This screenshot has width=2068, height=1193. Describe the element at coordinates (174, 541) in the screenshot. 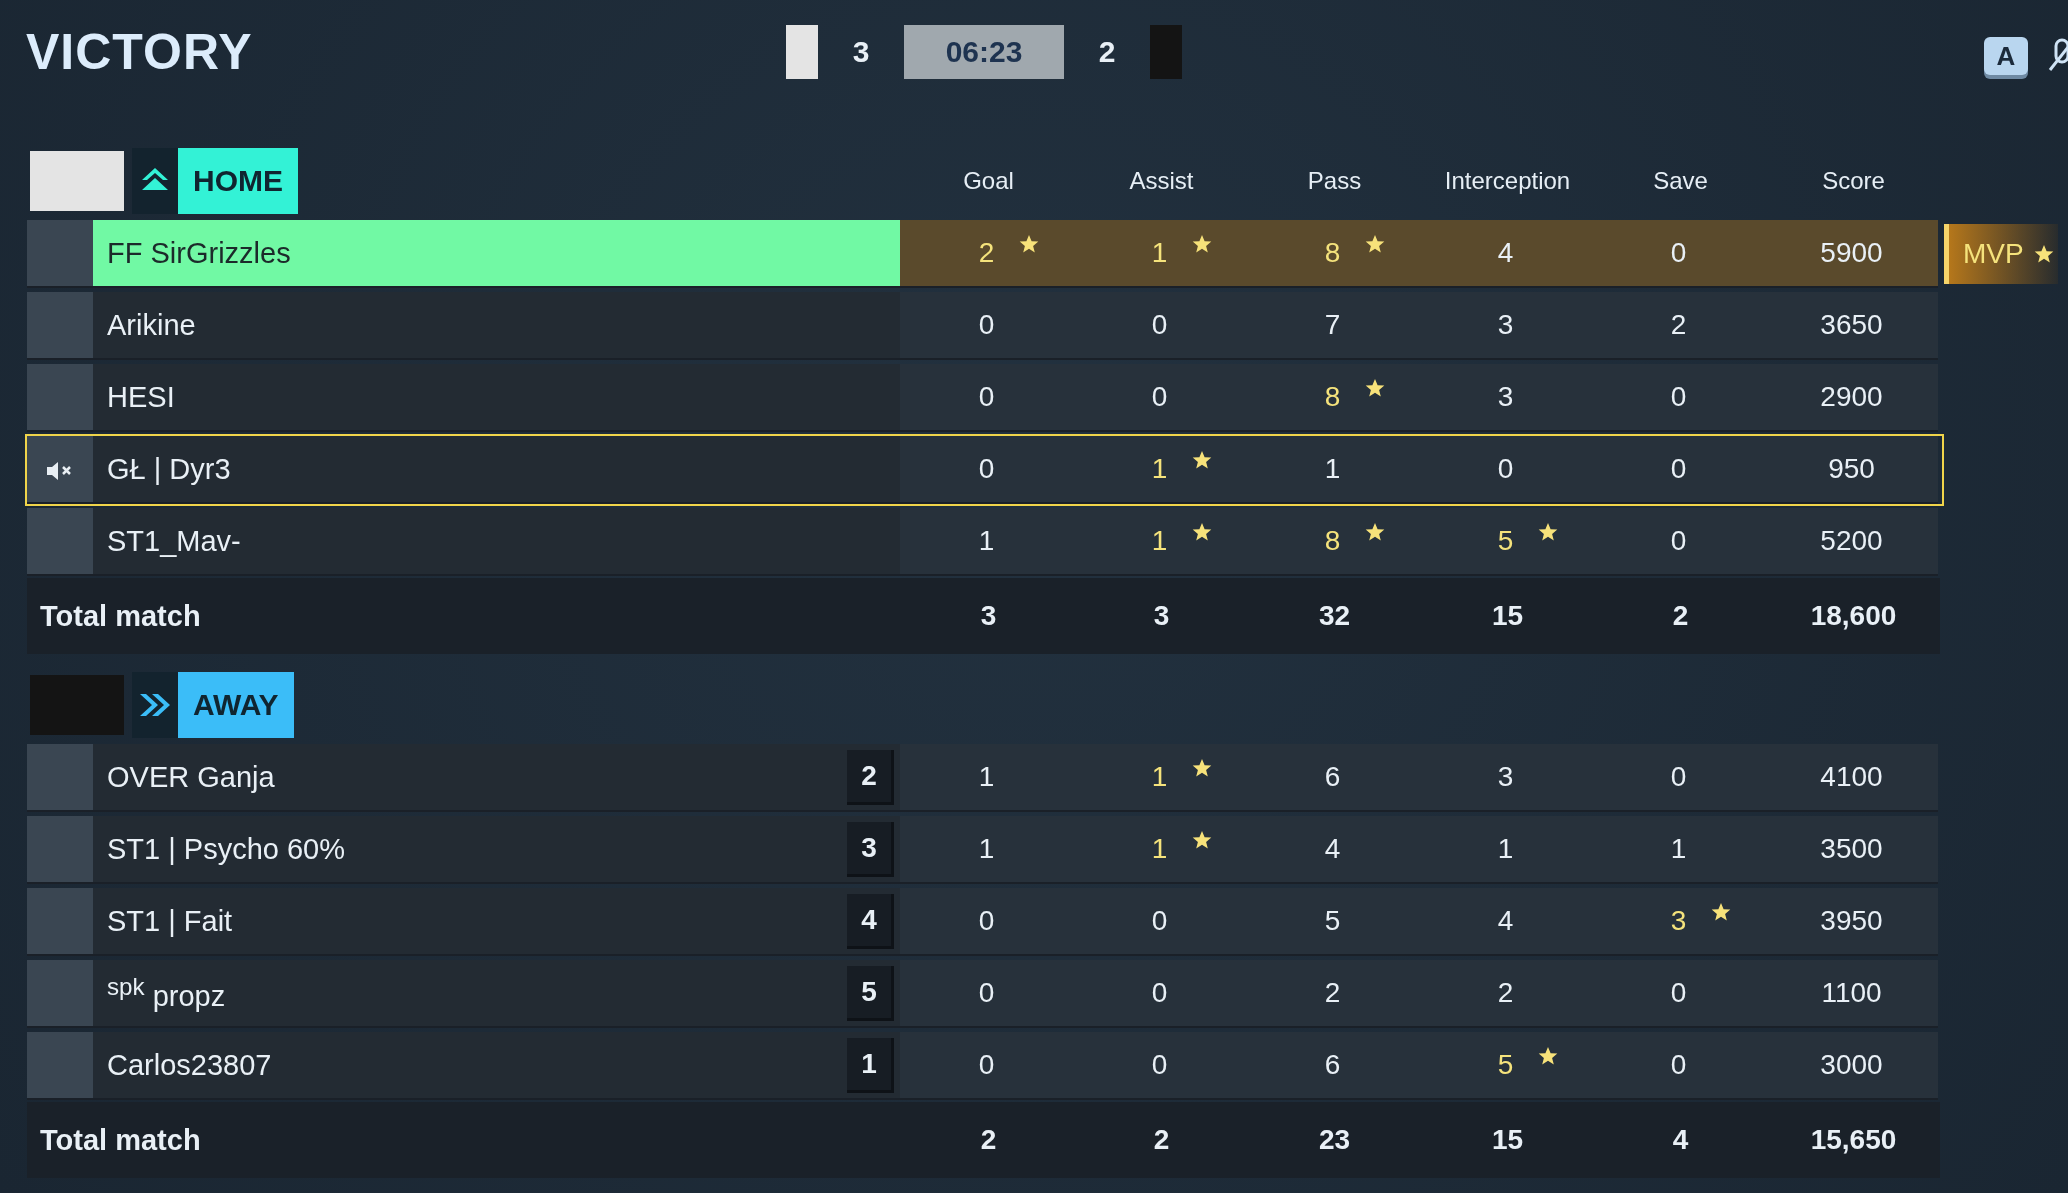

I see `player-name: ST1_Mav-` at that location.